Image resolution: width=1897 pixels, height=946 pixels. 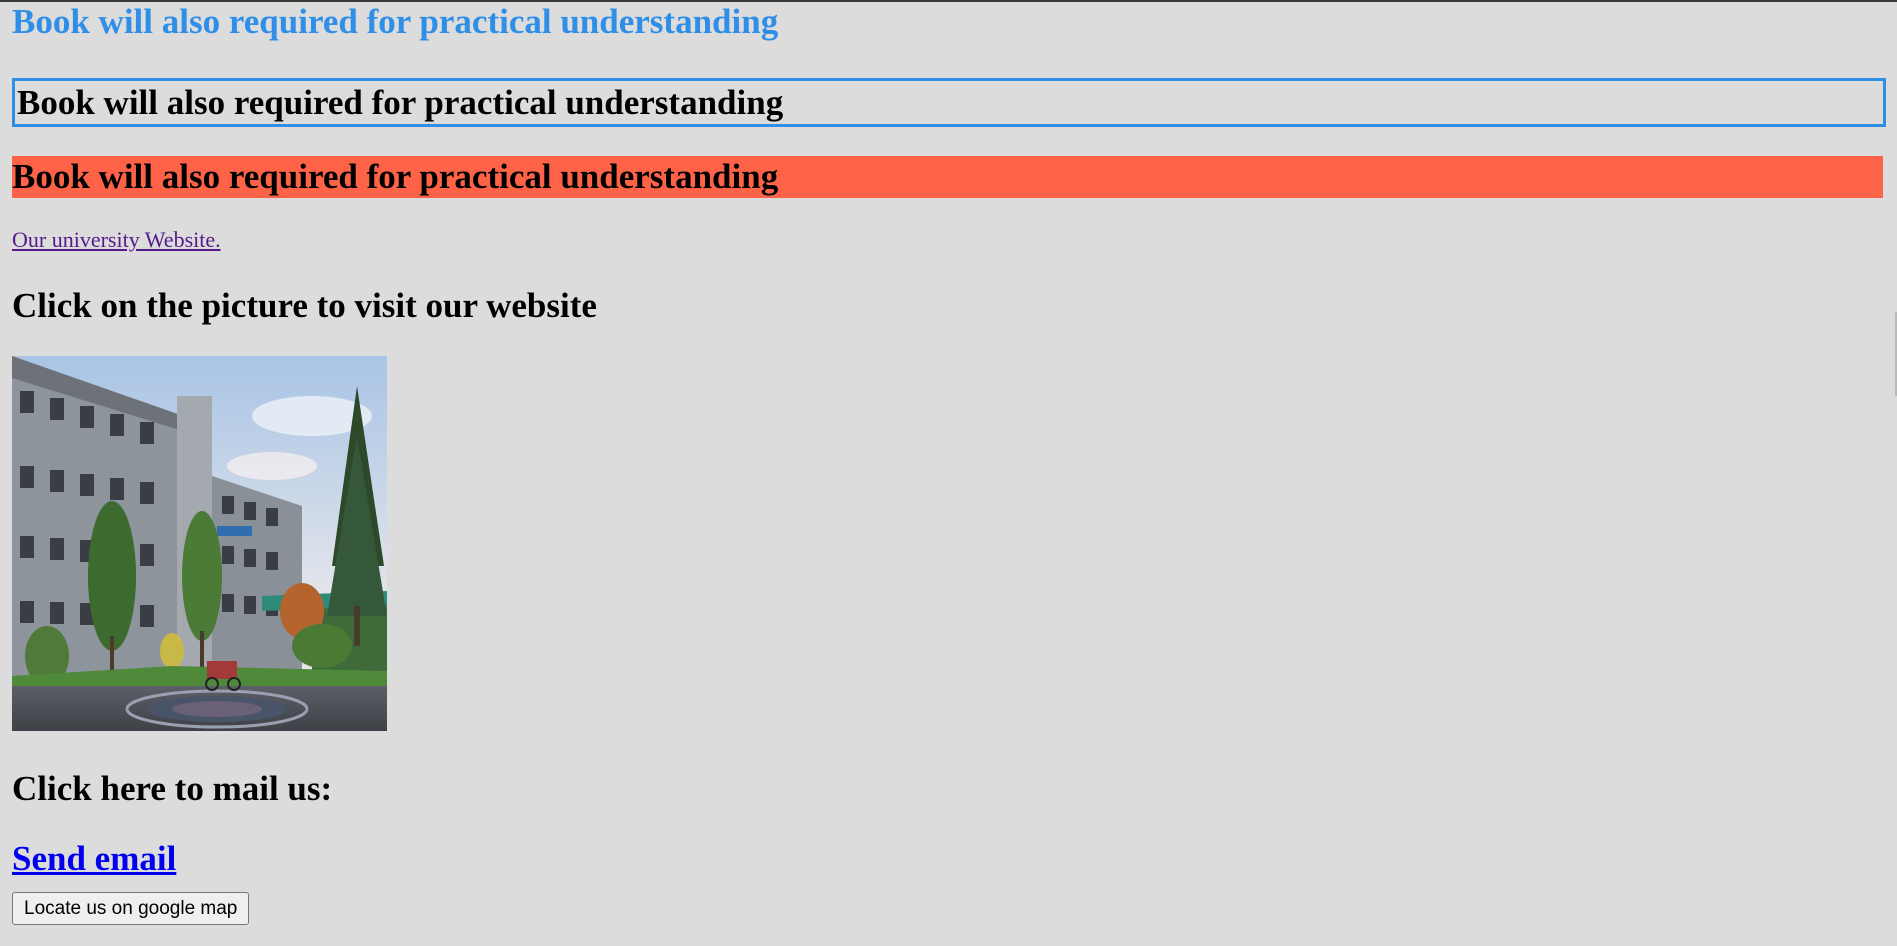 What do you see at coordinates (131, 908) in the screenshot?
I see `locate-google-map-button: Locate us on google map` at bounding box center [131, 908].